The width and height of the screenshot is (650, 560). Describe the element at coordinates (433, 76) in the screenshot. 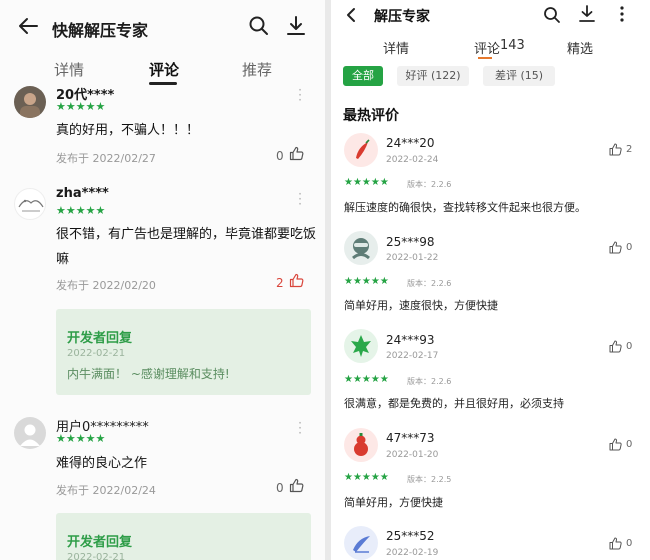

I see `filter-positive: 好评 (122)` at that location.